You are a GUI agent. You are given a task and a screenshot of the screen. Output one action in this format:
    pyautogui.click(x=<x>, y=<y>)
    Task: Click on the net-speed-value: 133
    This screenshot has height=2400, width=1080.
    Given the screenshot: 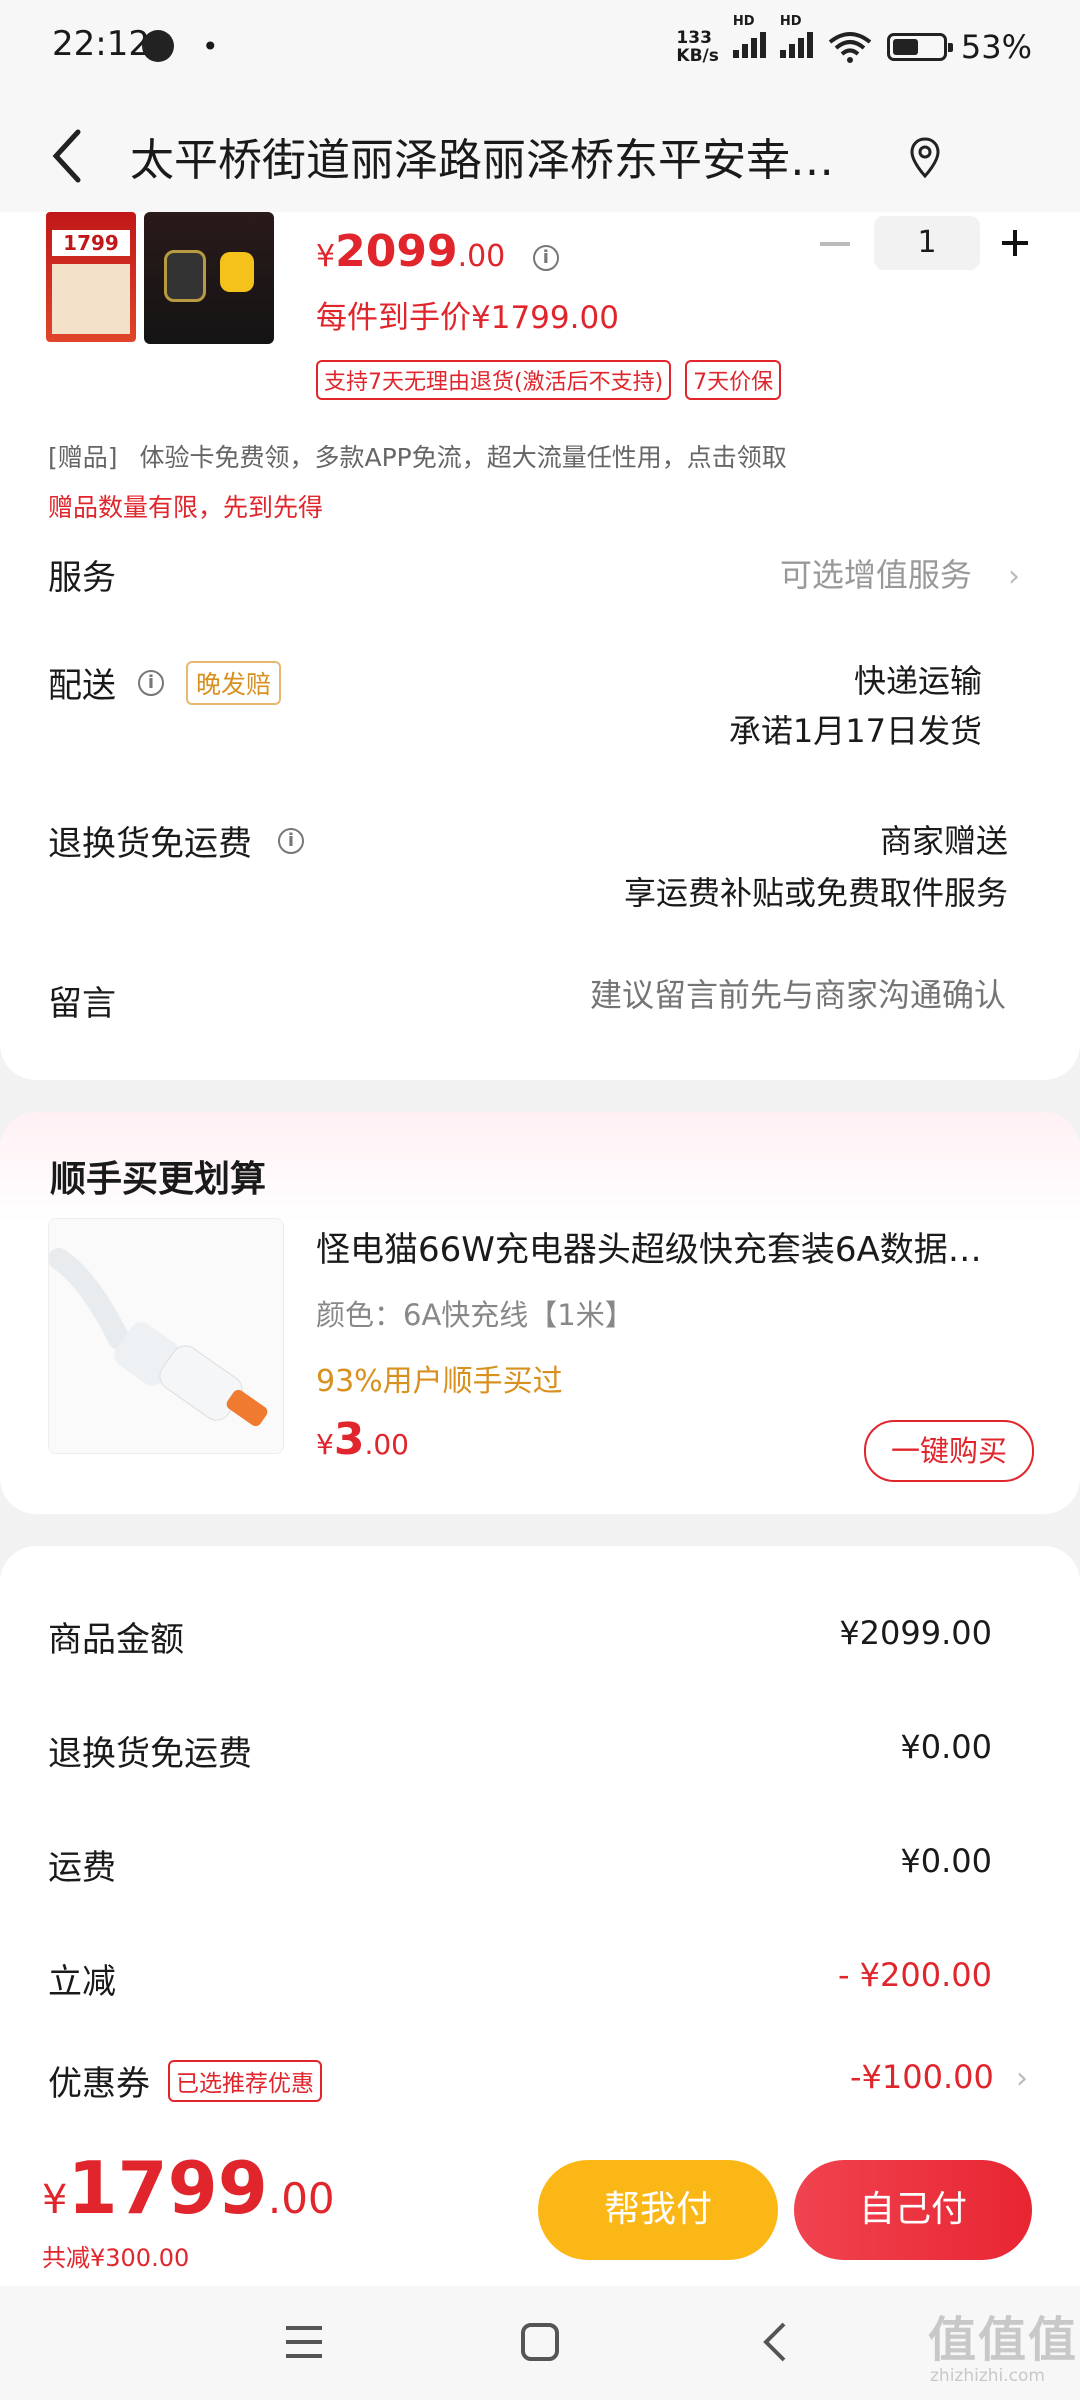 What is the action you would take?
    pyautogui.click(x=694, y=38)
    